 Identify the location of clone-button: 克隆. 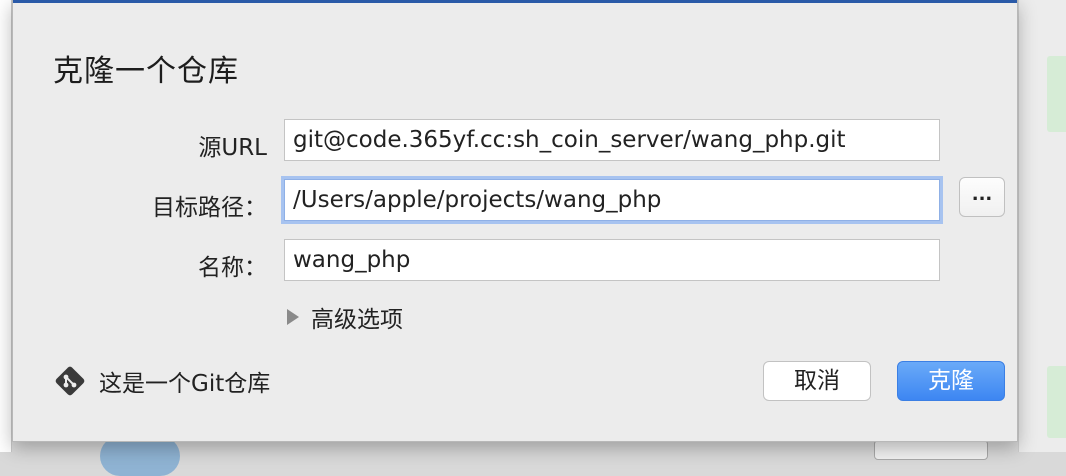
(951, 381).